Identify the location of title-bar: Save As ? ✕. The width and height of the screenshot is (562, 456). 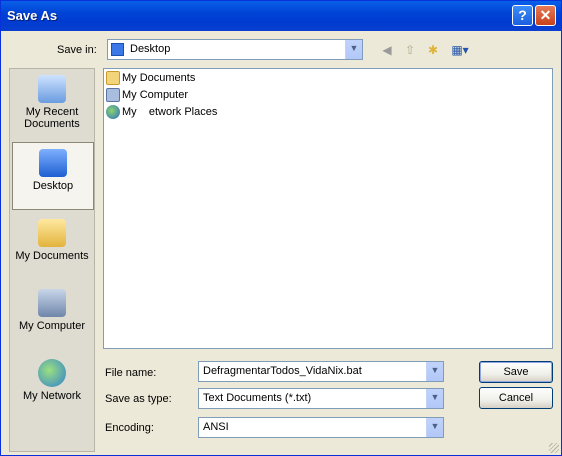
(281, 16).